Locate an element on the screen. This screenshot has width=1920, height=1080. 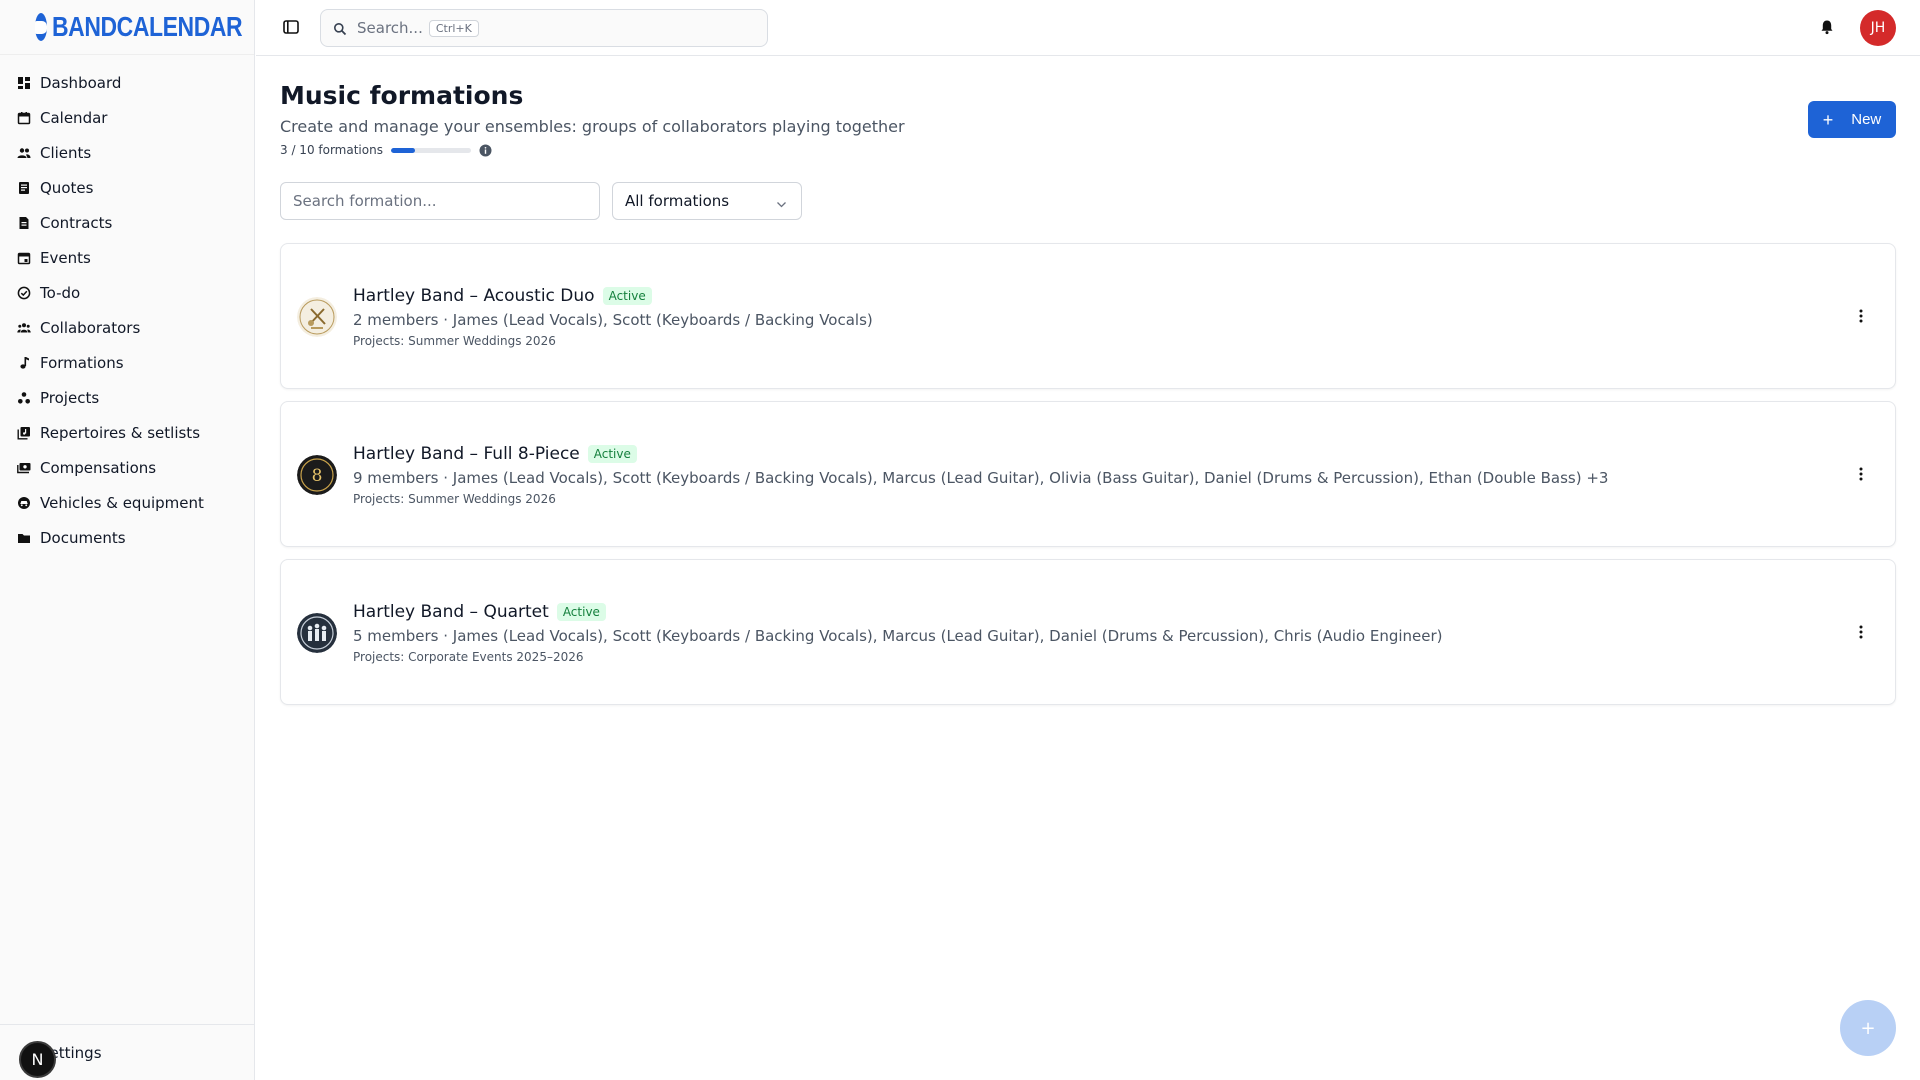
formations-quota: 3 / 10 formations is located at coordinates (386, 150).